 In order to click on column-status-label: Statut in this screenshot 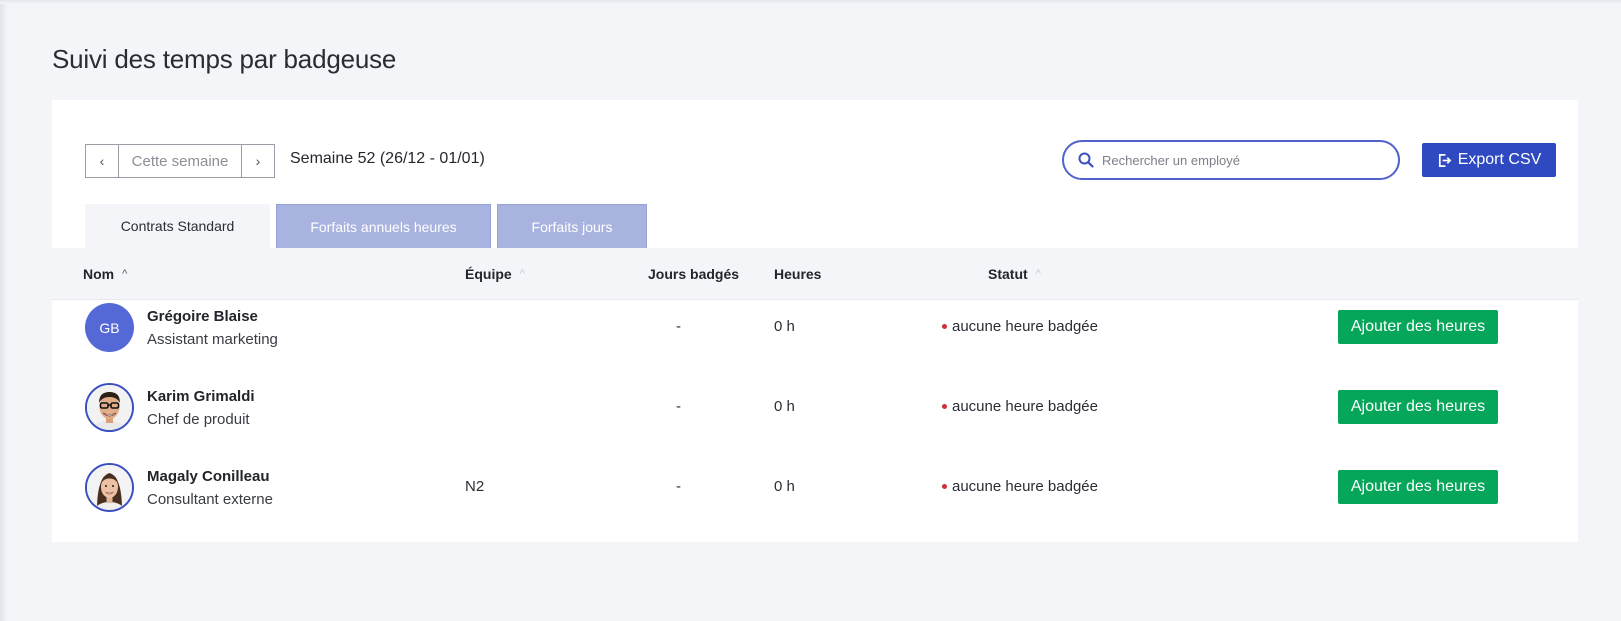, I will do `click(1008, 274)`.